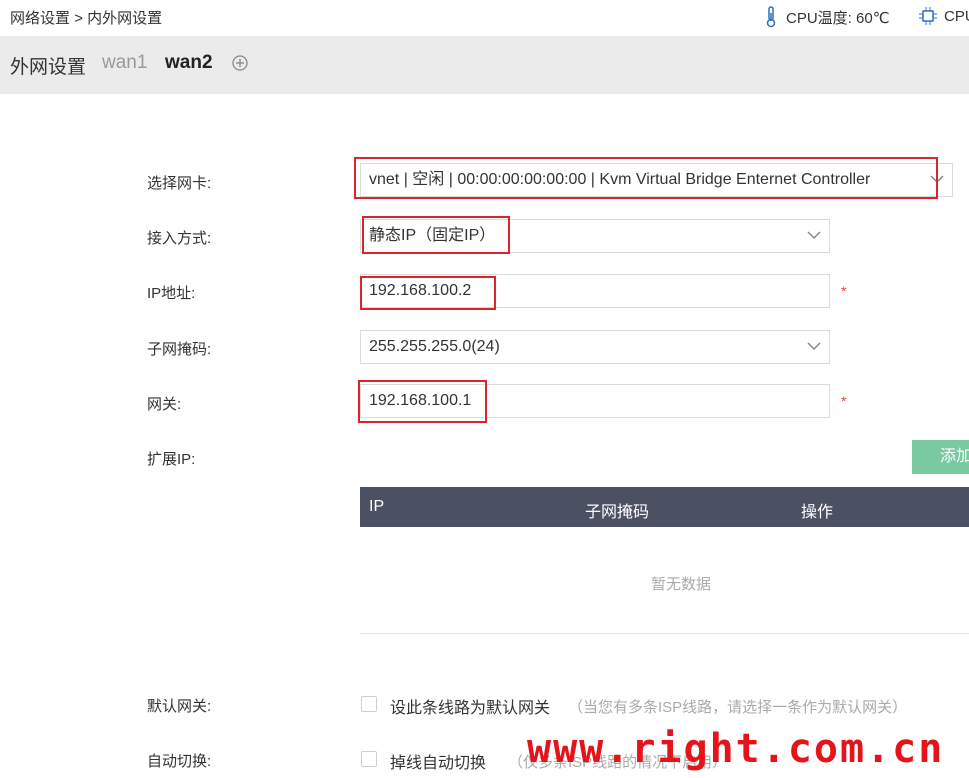 This screenshot has width=969, height=778. Describe the element at coordinates (48, 67) in the screenshot. I see `section-title: 外网设置` at that location.